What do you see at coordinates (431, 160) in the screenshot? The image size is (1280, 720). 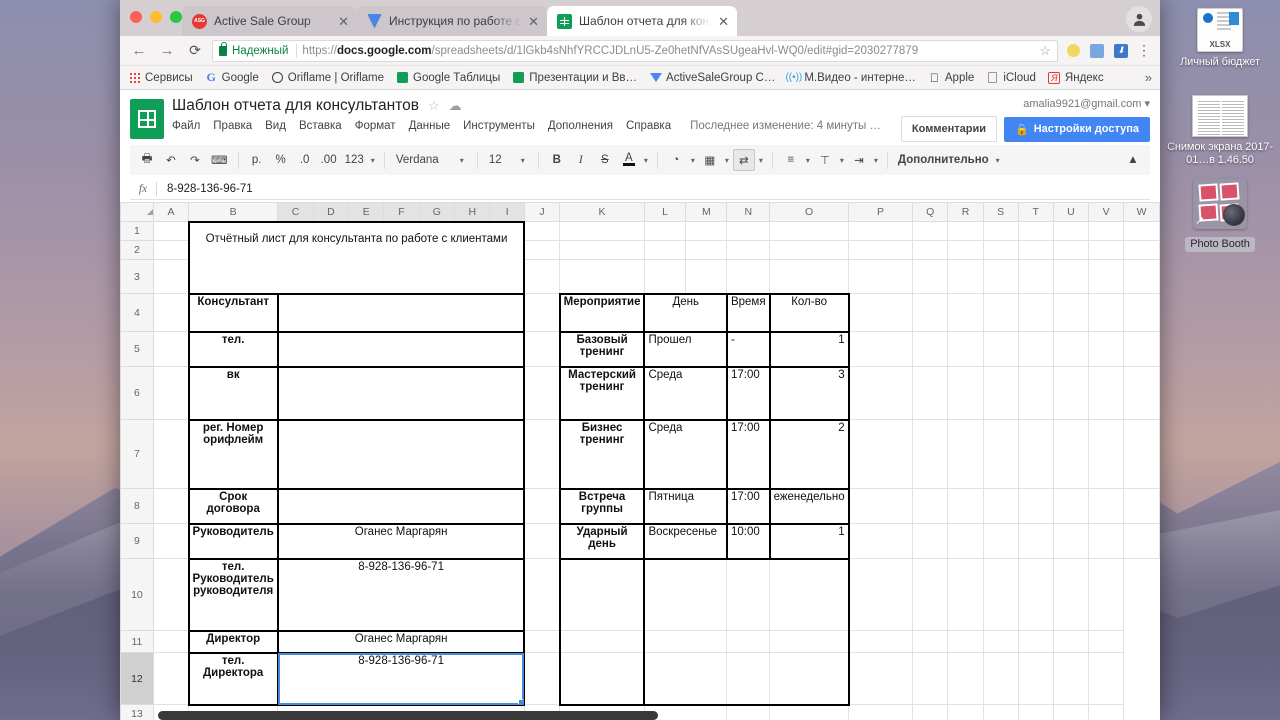 I see `font-family-select: Verdana ▾` at bounding box center [431, 160].